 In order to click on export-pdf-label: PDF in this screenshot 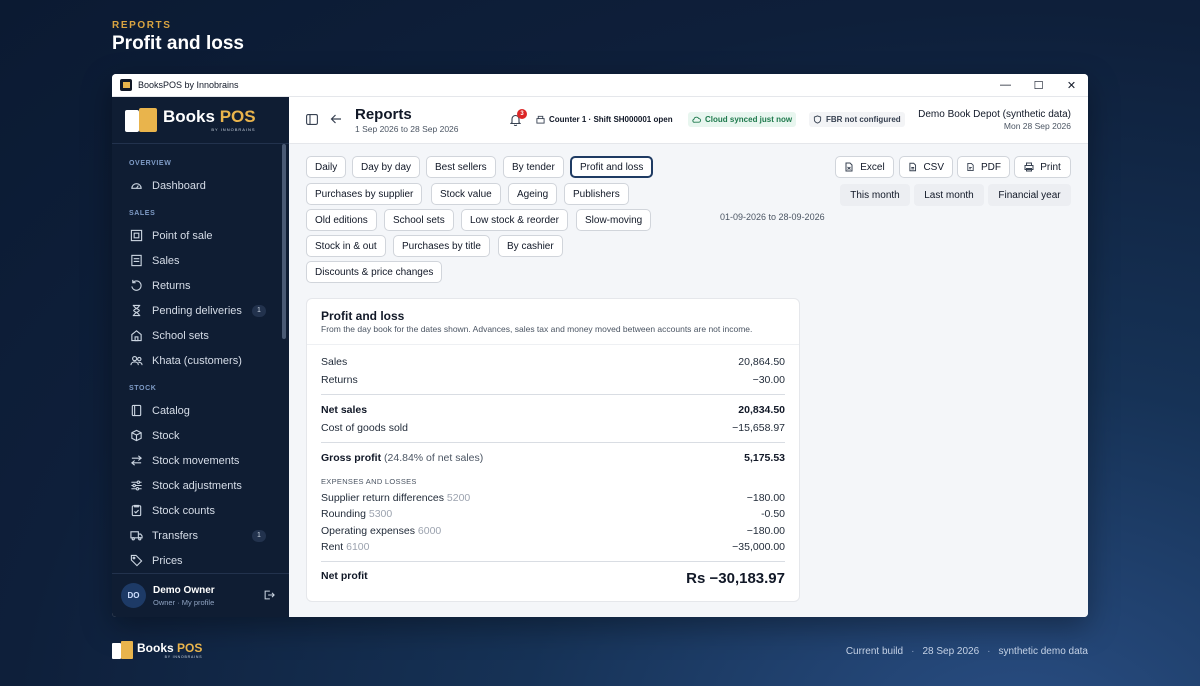, I will do `click(991, 167)`.